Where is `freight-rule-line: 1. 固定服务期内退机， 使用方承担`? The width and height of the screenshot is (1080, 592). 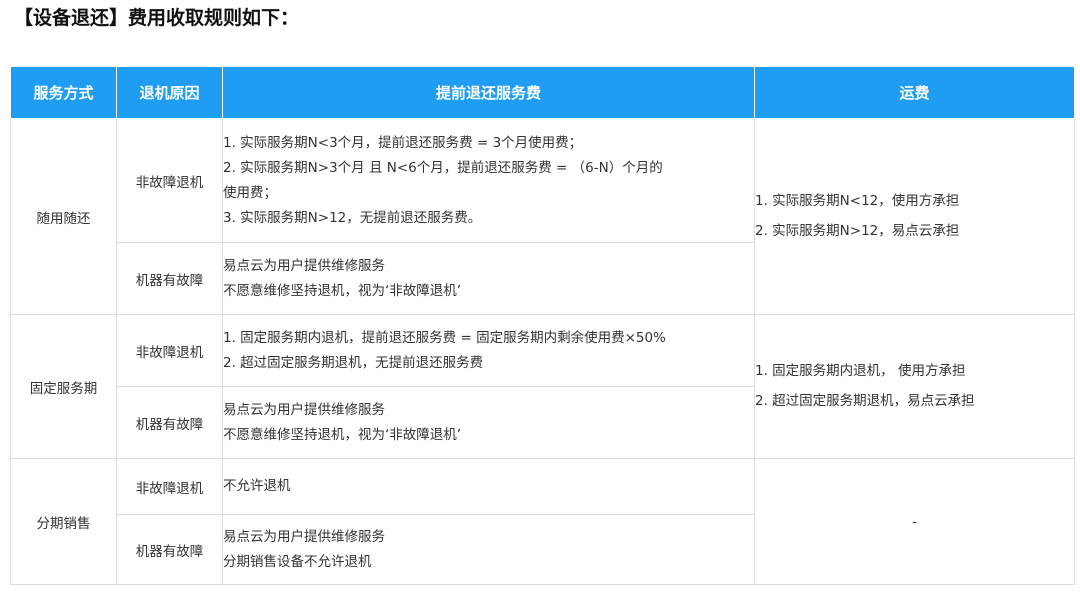
freight-rule-line: 1. 固定服务期内退机， 使用方承担 is located at coordinates (860, 371).